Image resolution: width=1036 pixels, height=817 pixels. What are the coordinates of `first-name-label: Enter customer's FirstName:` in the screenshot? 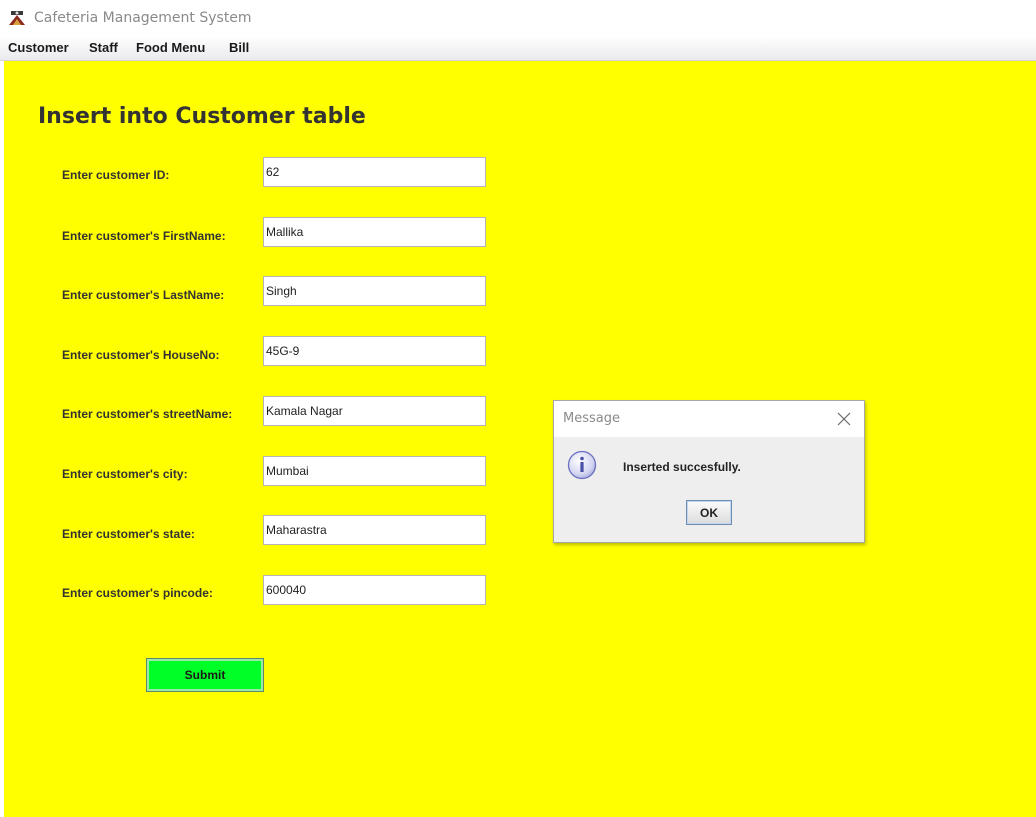 It's located at (144, 236).